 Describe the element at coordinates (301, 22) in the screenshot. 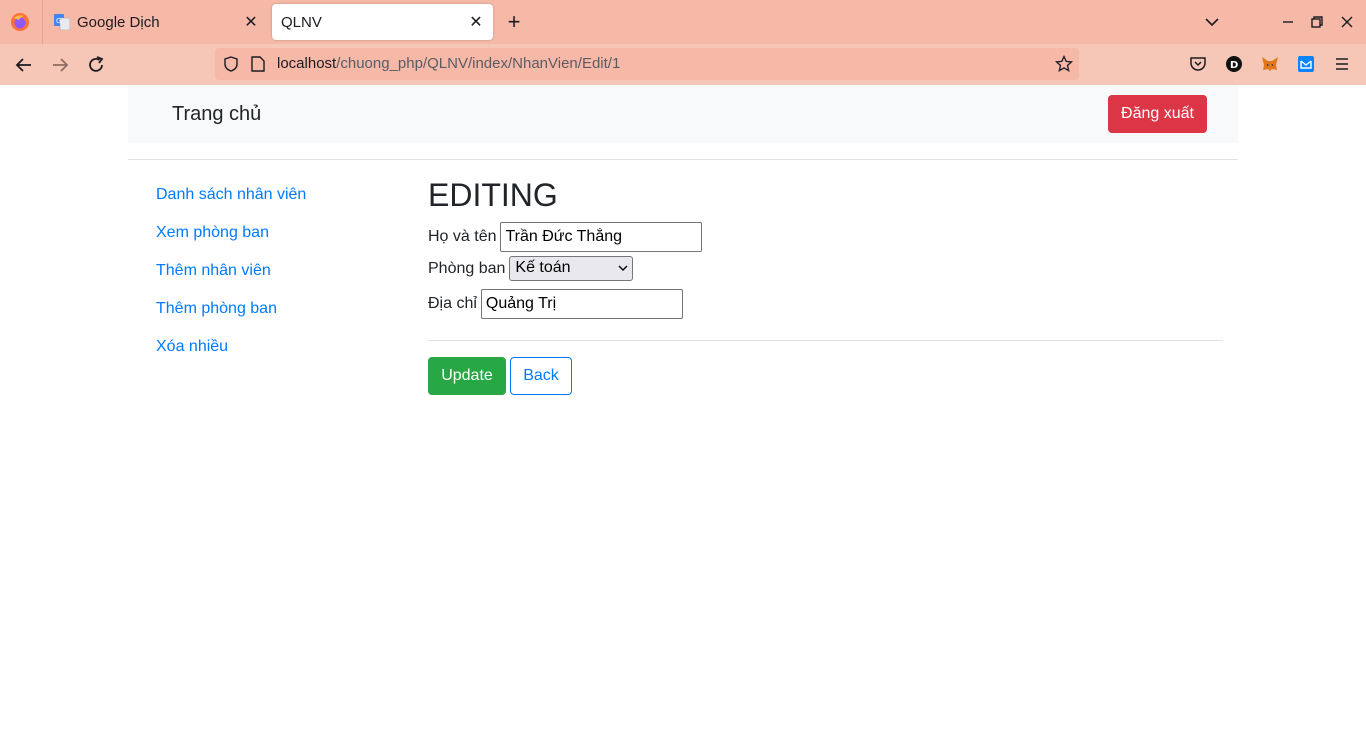

I see `tab-title: QLNV` at that location.